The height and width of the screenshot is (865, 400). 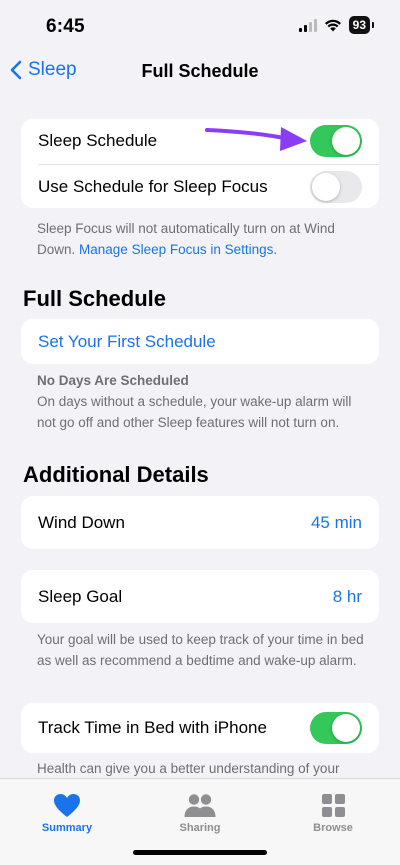 I want to click on sleep-focus-toggle, so click(x=336, y=187).